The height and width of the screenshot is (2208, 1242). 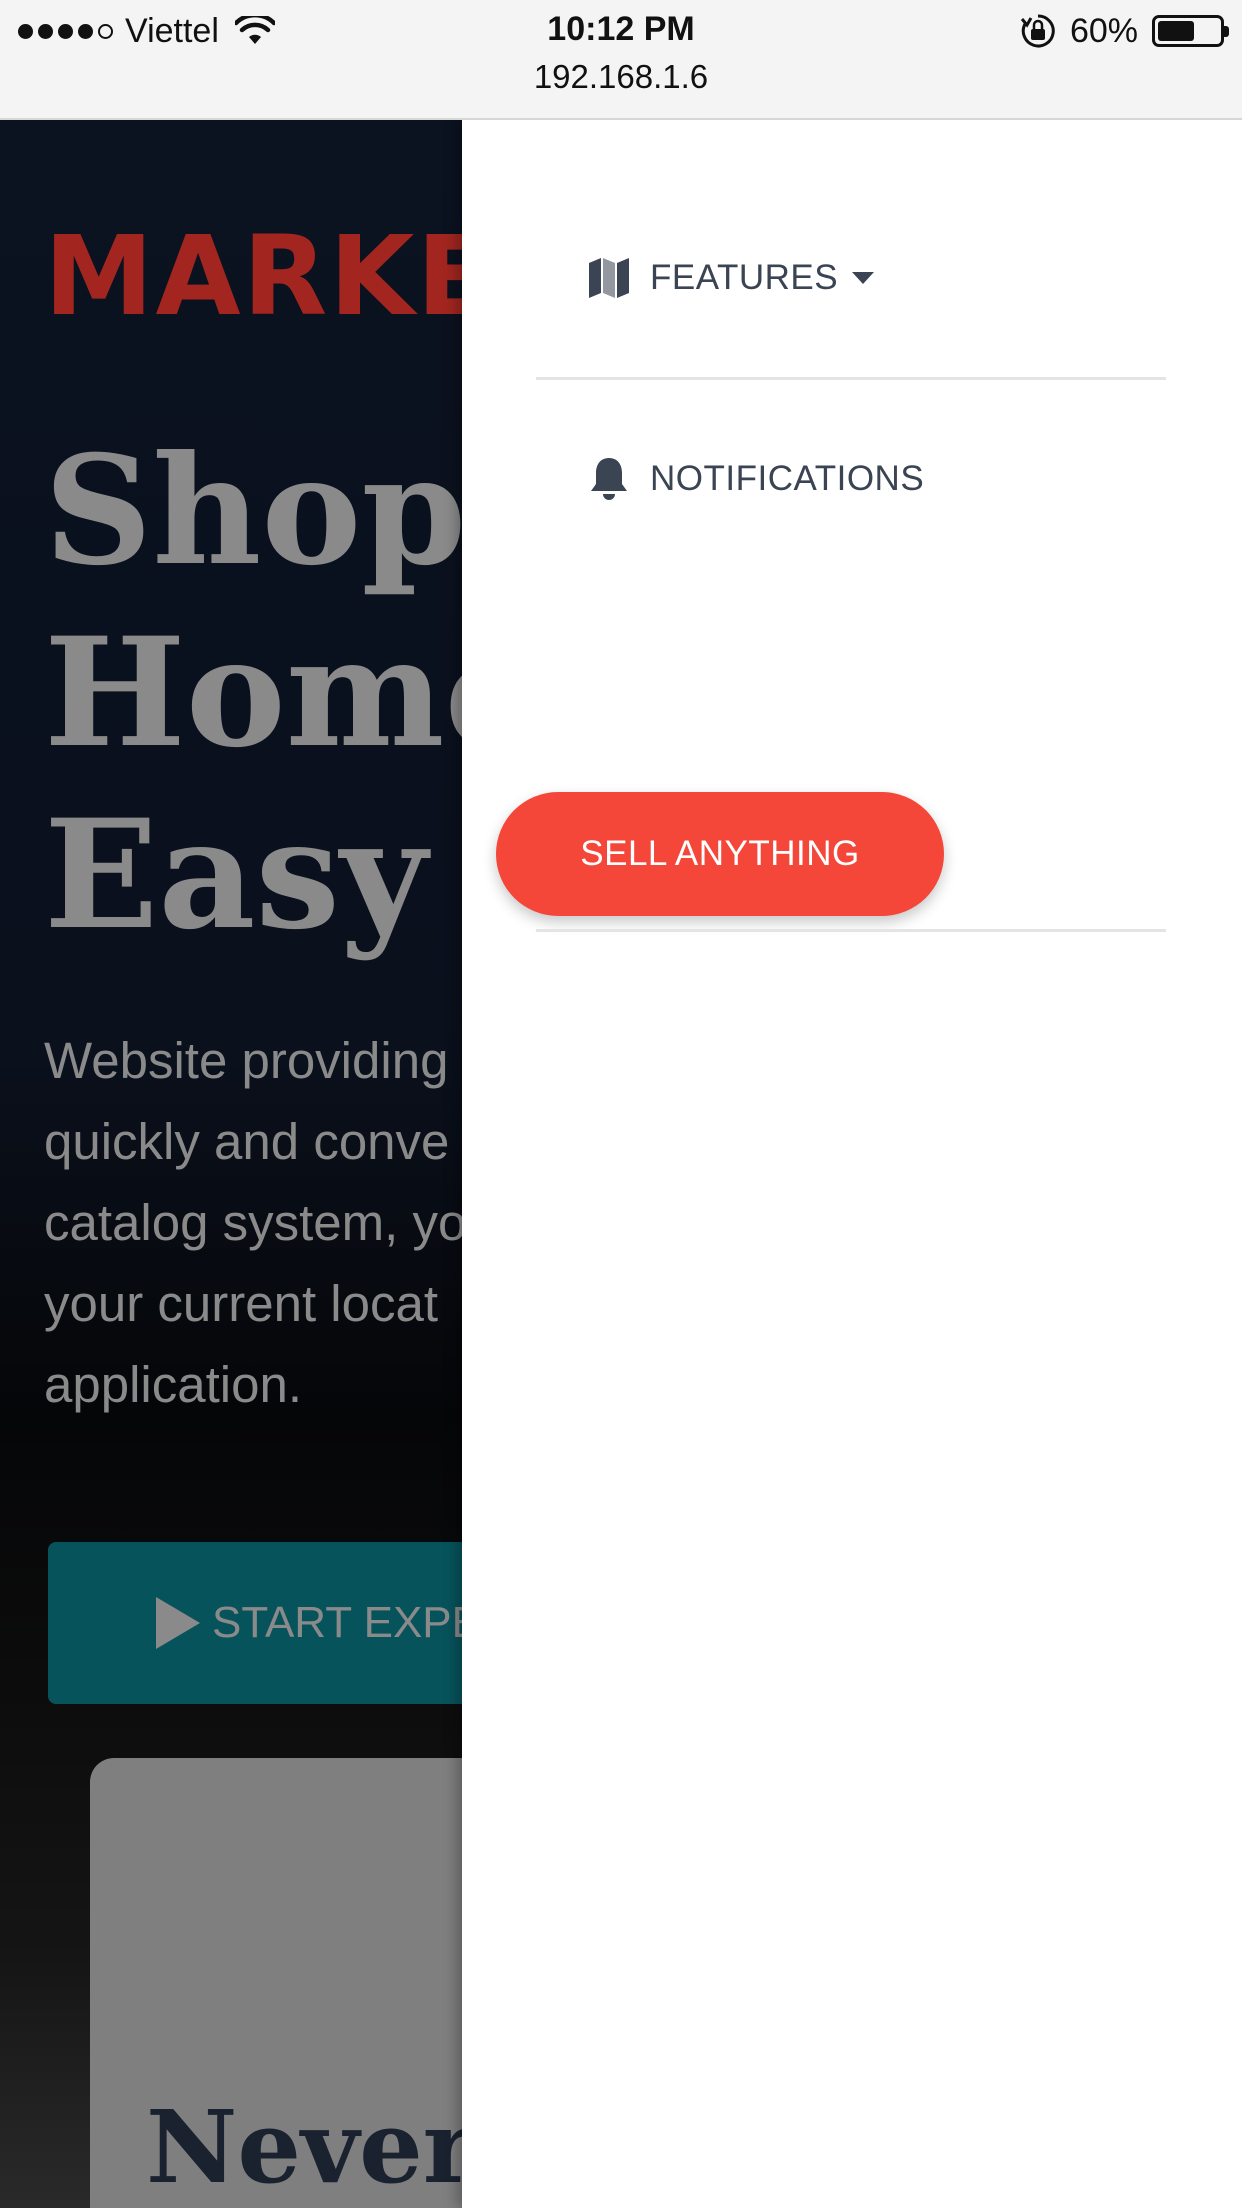 I want to click on nav-item-label: FEATURES, so click(x=744, y=277).